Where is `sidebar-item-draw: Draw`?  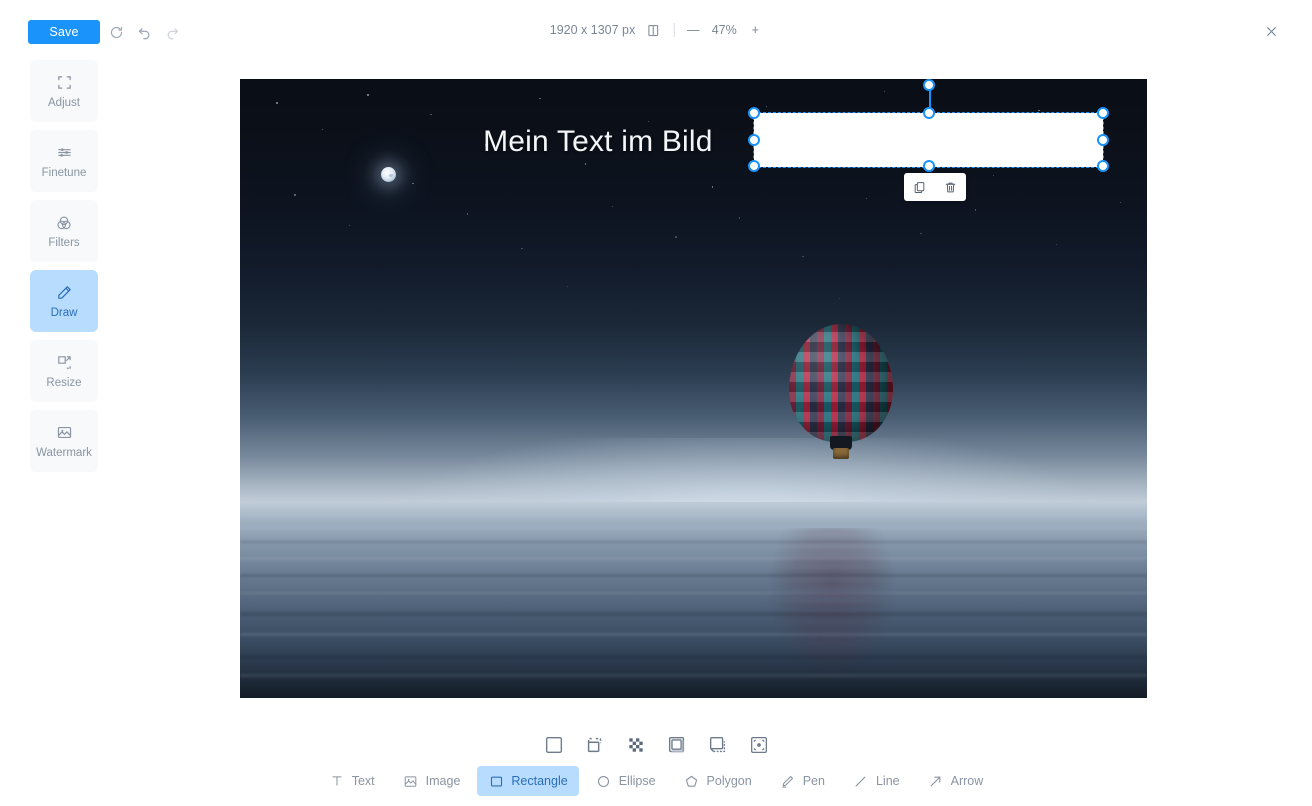
sidebar-item-draw: Draw is located at coordinates (64, 301).